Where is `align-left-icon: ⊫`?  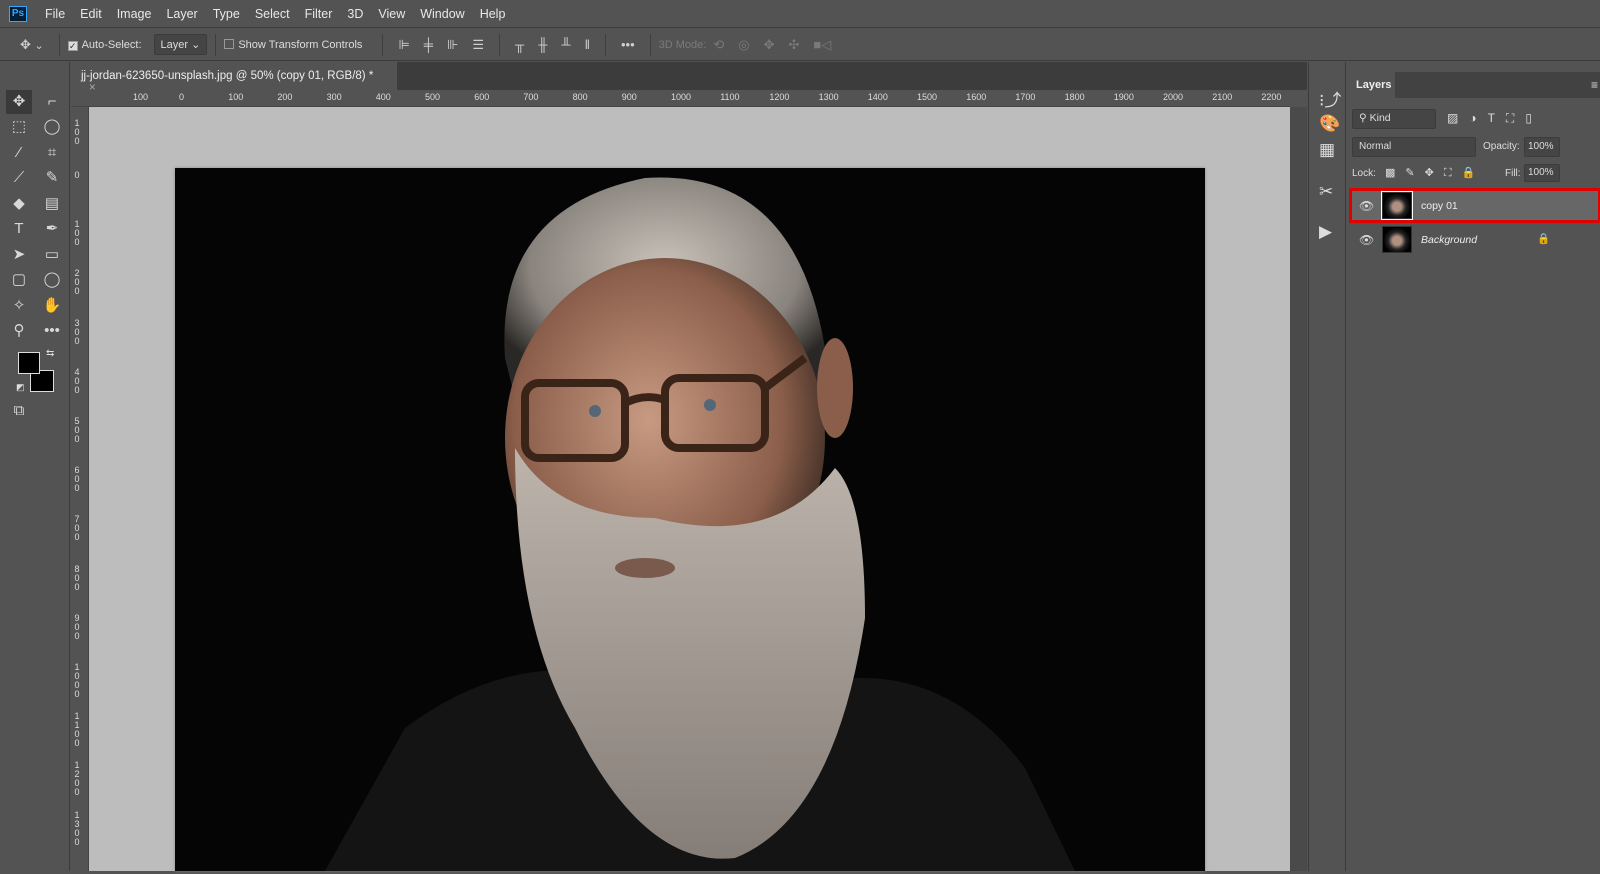 align-left-icon: ⊫ is located at coordinates (403, 45).